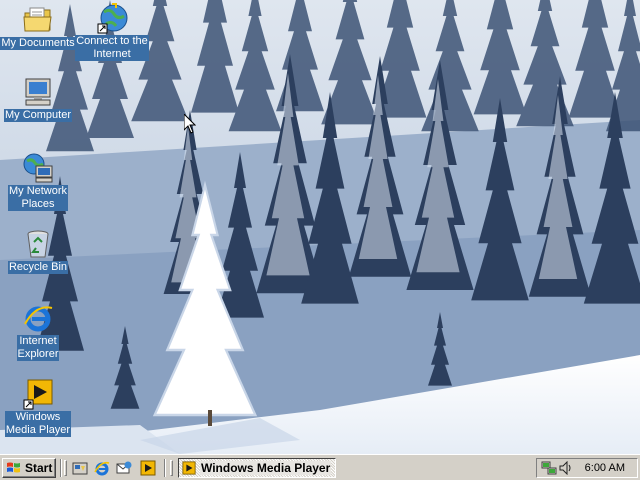 The width and height of the screenshot is (640, 480). Describe the element at coordinates (38, 267) in the screenshot. I see `desktop-icon-label: Recycle Bin` at that location.